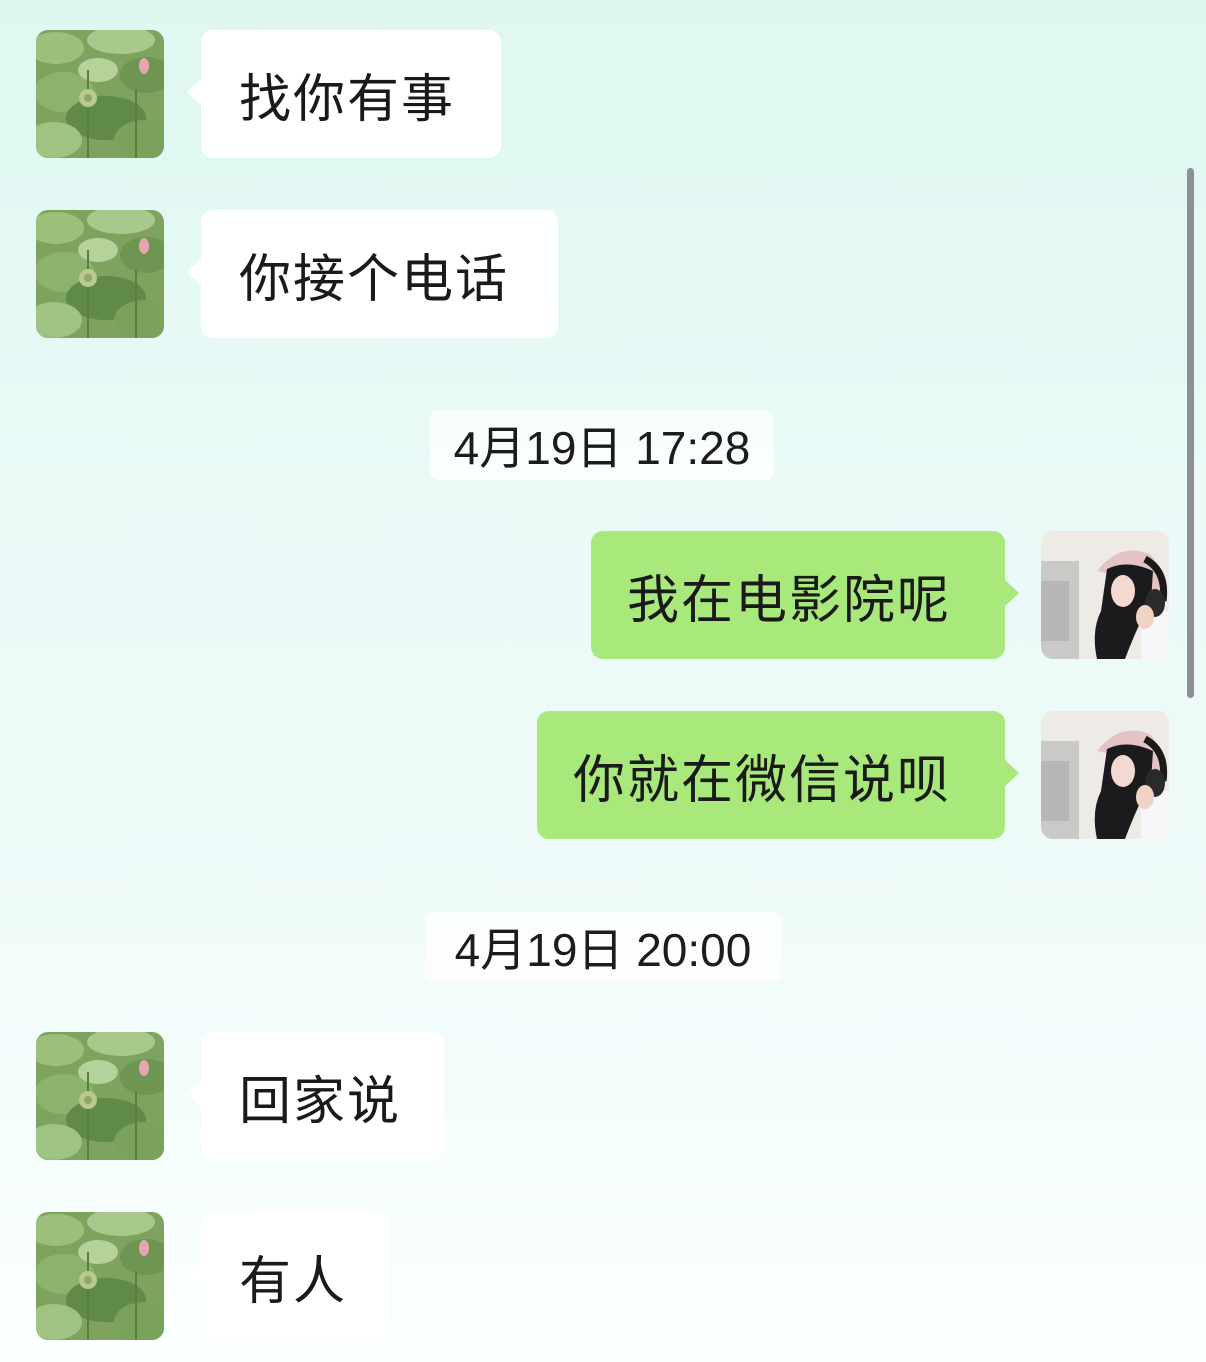 The image size is (1206, 1362). Describe the element at coordinates (374, 279) in the screenshot. I see `message-text: 你接个电话` at that location.